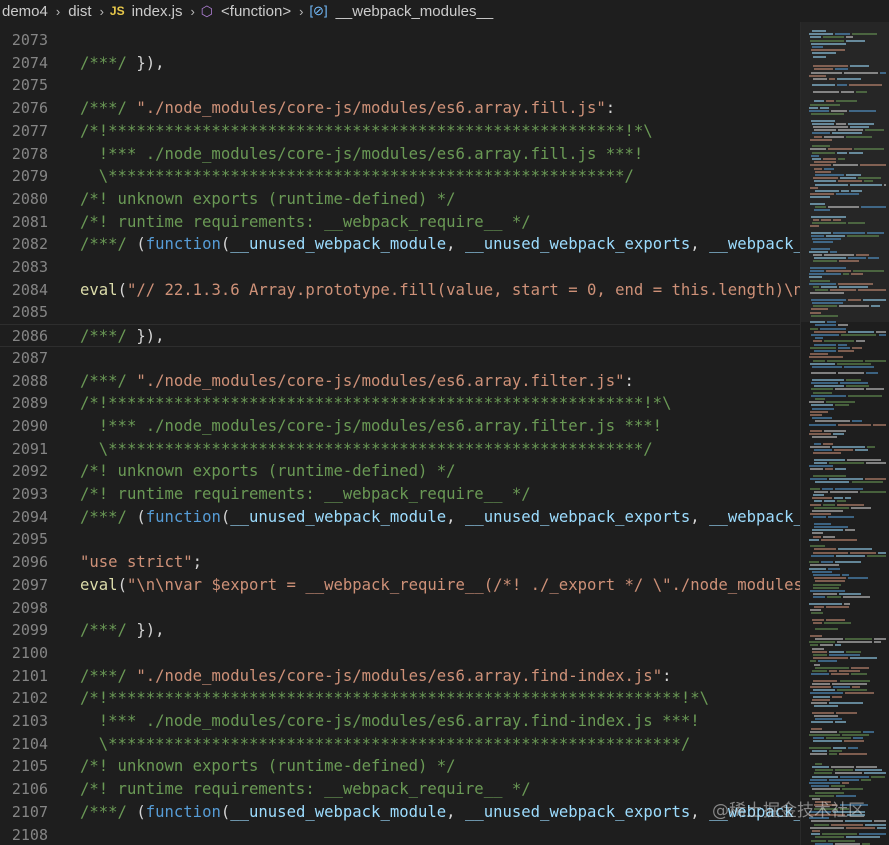 The width and height of the screenshot is (889, 845). Describe the element at coordinates (256, 11) in the screenshot. I see `breadcrumb-function: <function>` at that location.